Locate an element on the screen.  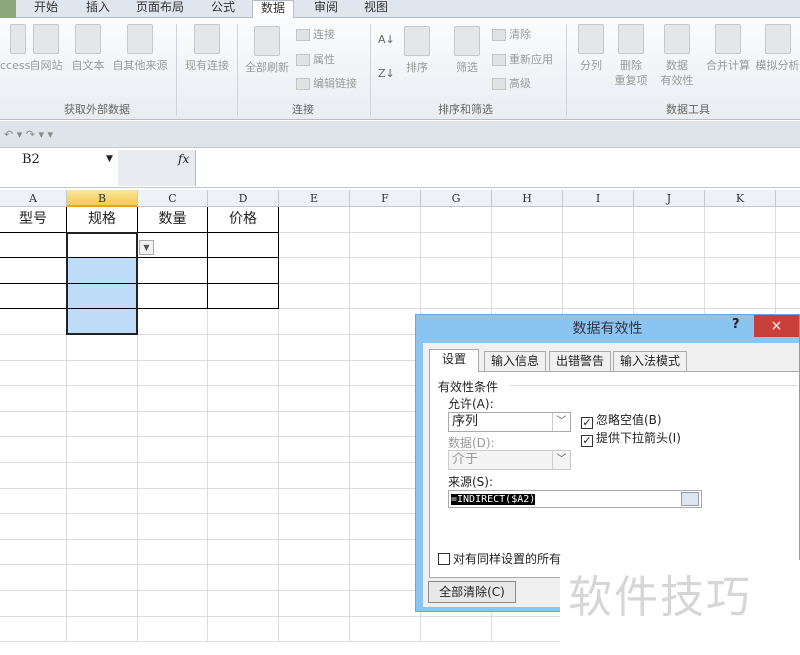
column-header-B: B is located at coordinates (102, 198).